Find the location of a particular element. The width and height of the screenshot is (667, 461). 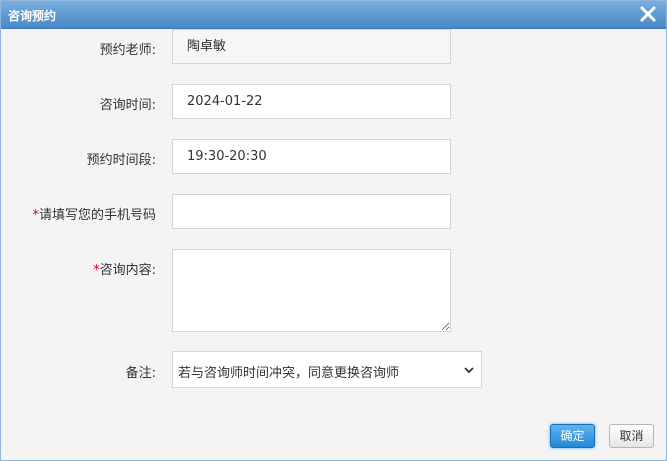

confirm-button: 确定 is located at coordinates (572, 436).